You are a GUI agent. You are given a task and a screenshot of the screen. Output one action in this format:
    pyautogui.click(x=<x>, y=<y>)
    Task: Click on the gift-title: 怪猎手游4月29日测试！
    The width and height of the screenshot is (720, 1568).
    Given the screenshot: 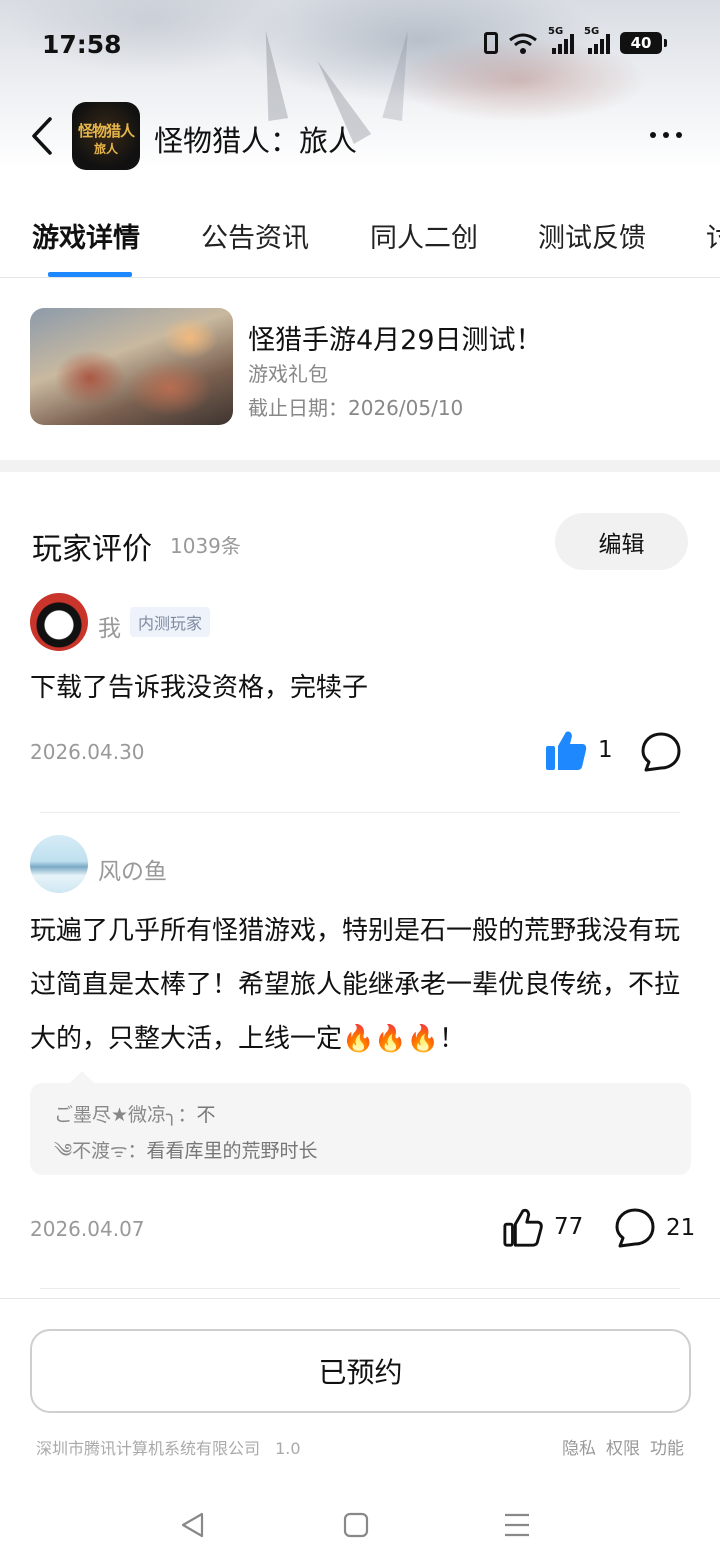 What is the action you would take?
    pyautogui.click(x=395, y=340)
    